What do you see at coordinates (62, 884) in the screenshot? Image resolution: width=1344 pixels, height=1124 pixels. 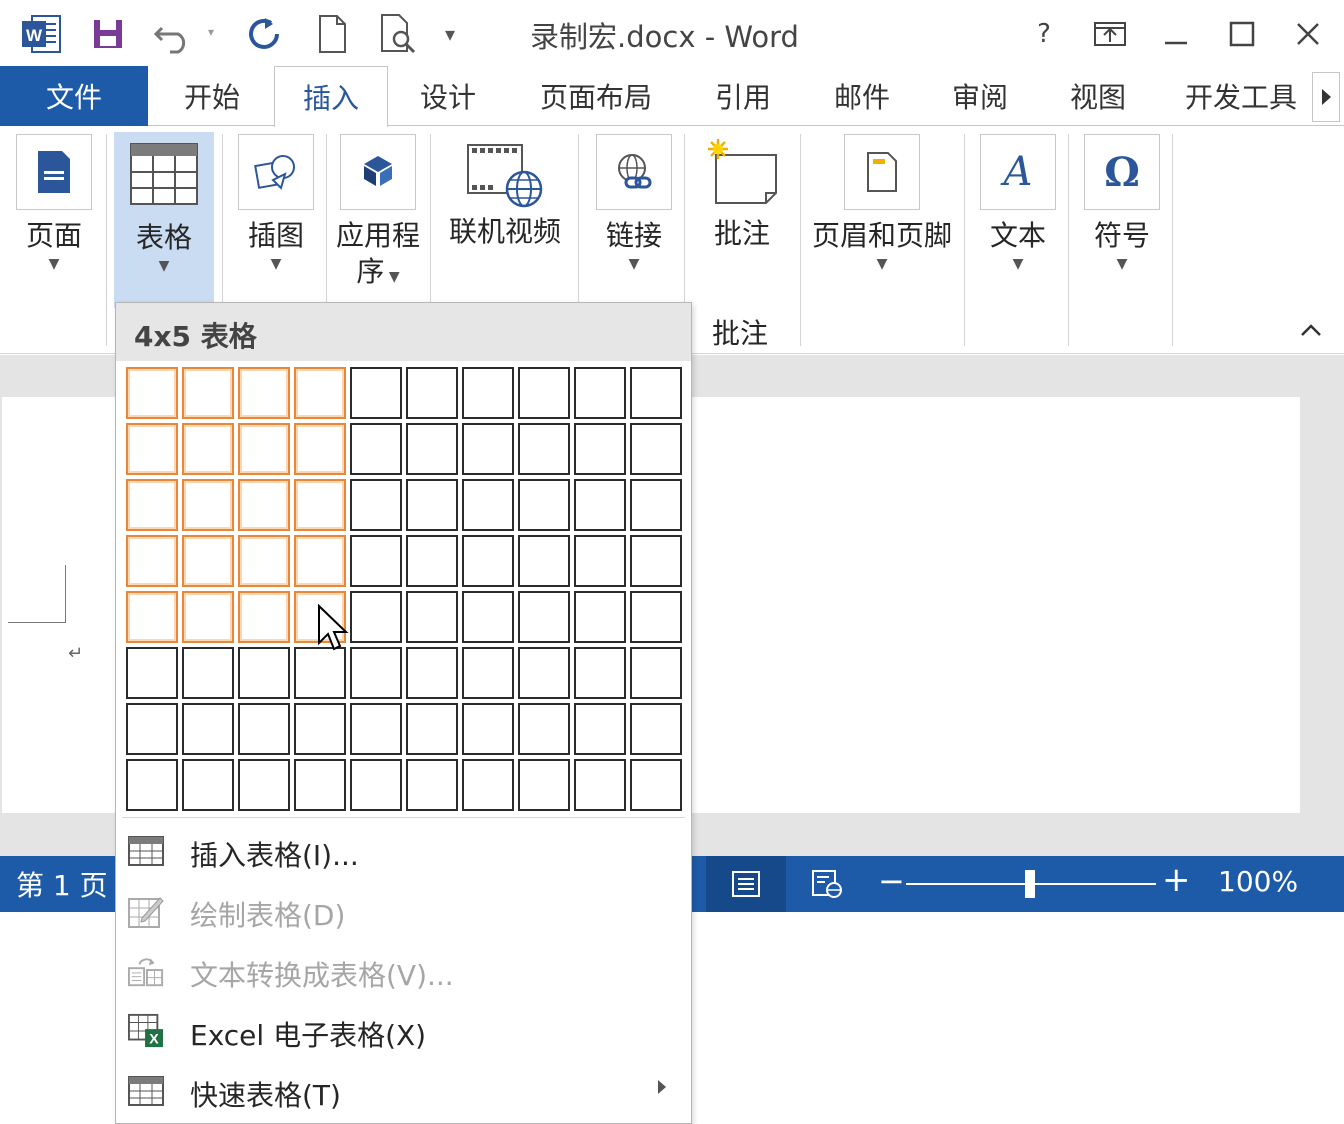 I see `page-number: 第 1 页` at bounding box center [62, 884].